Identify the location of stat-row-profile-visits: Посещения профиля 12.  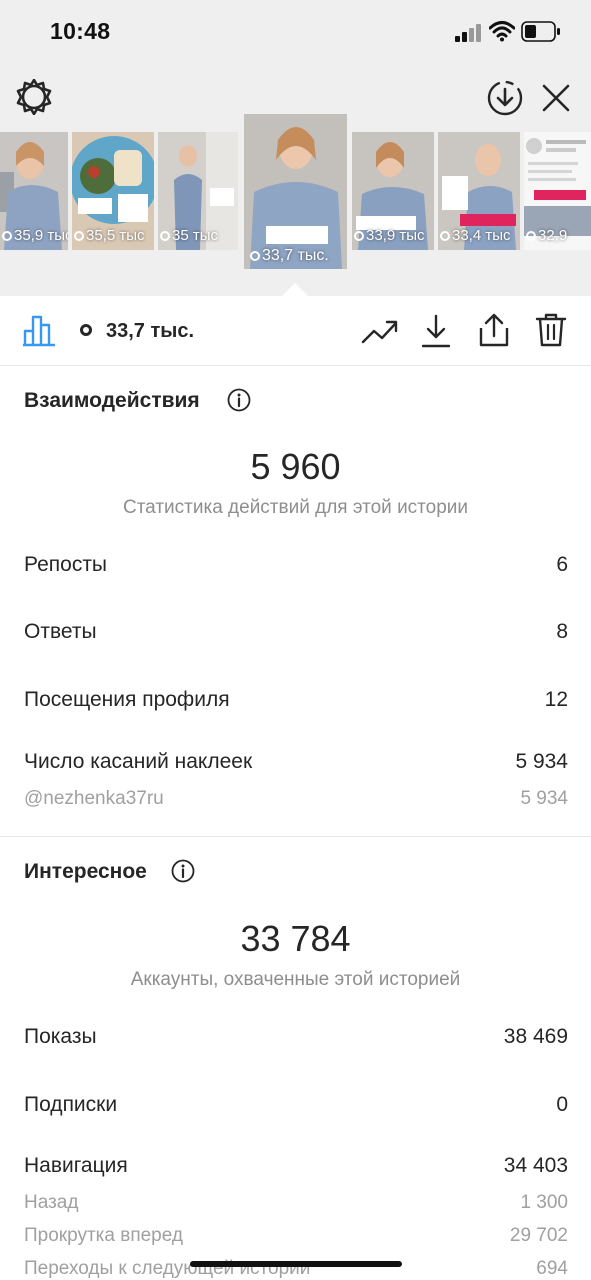
(296, 702).